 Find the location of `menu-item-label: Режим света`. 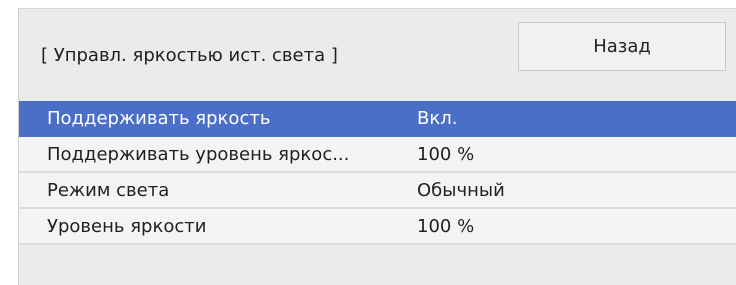

menu-item-label: Режим света is located at coordinates (108, 190).